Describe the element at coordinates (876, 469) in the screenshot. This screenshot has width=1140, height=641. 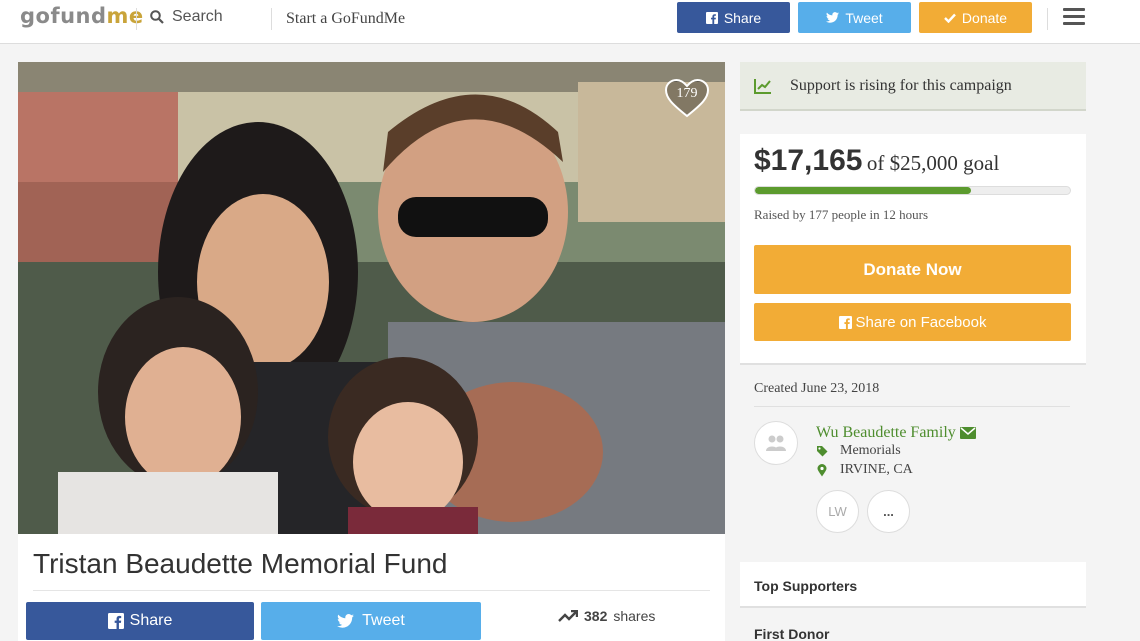
I see `location-label: IRVINE, CA` at that location.